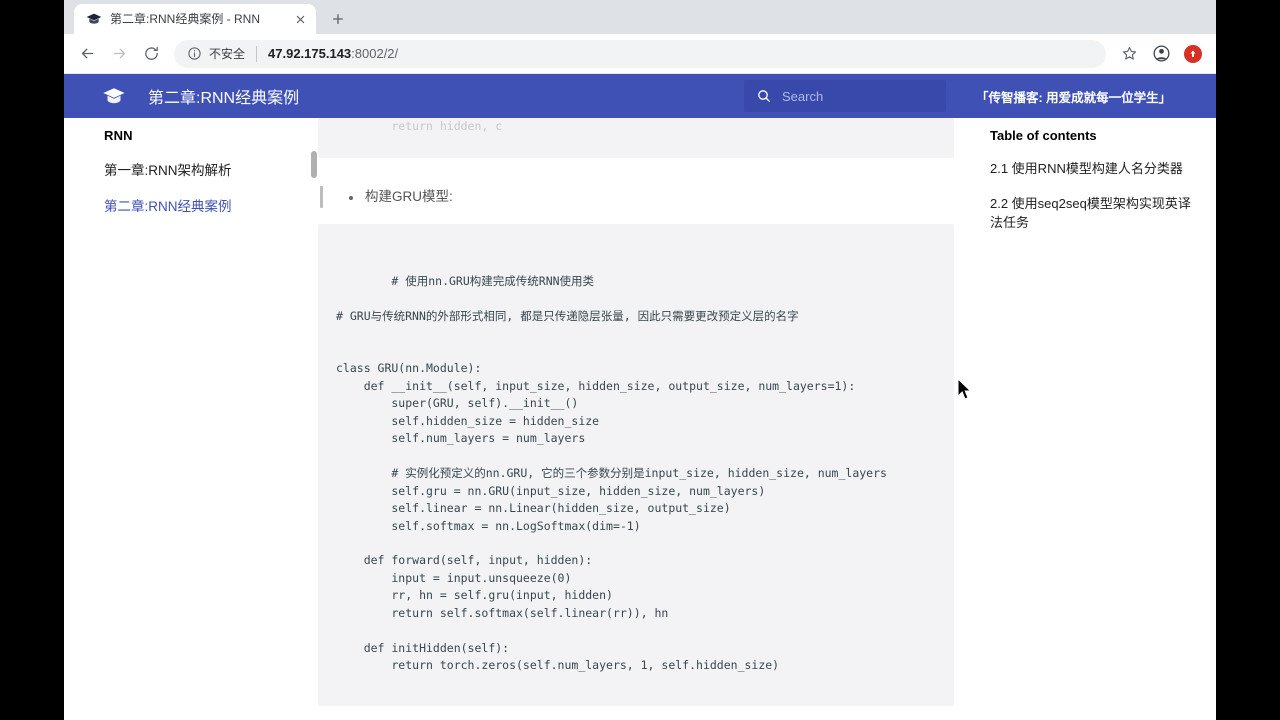 The image size is (1280, 720). I want to click on star-icon, so click(1129, 54).